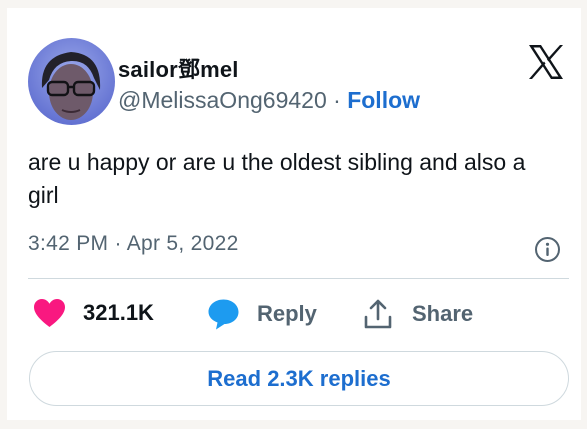 The height and width of the screenshot is (429, 587). What do you see at coordinates (287, 313) in the screenshot?
I see `reply-label: Reply` at bounding box center [287, 313].